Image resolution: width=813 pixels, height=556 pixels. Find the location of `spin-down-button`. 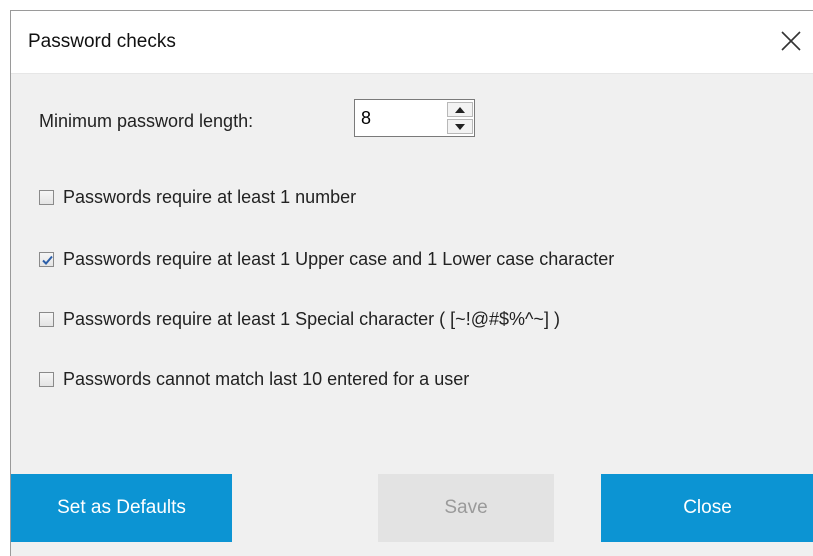

spin-down-button is located at coordinates (460, 126).